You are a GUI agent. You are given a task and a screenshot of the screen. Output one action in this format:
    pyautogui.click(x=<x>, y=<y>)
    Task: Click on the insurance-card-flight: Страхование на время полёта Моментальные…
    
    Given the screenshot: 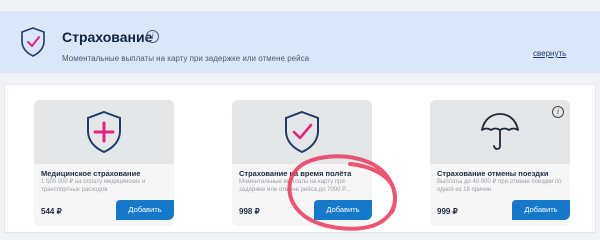 What is the action you would take?
    pyautogui.click(x=302, y=163)
    